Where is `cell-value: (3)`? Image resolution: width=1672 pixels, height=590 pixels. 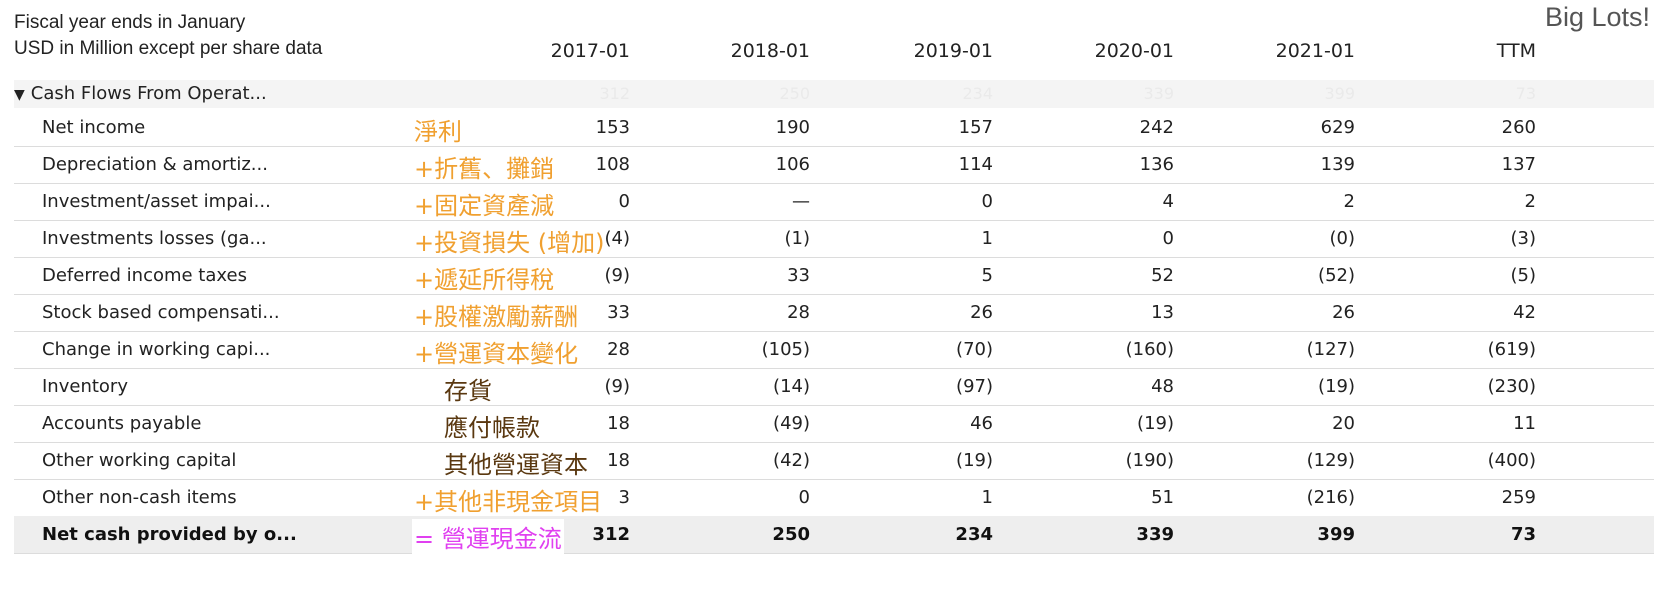
cell-value: (3) is located at coordinates (1523, 238).